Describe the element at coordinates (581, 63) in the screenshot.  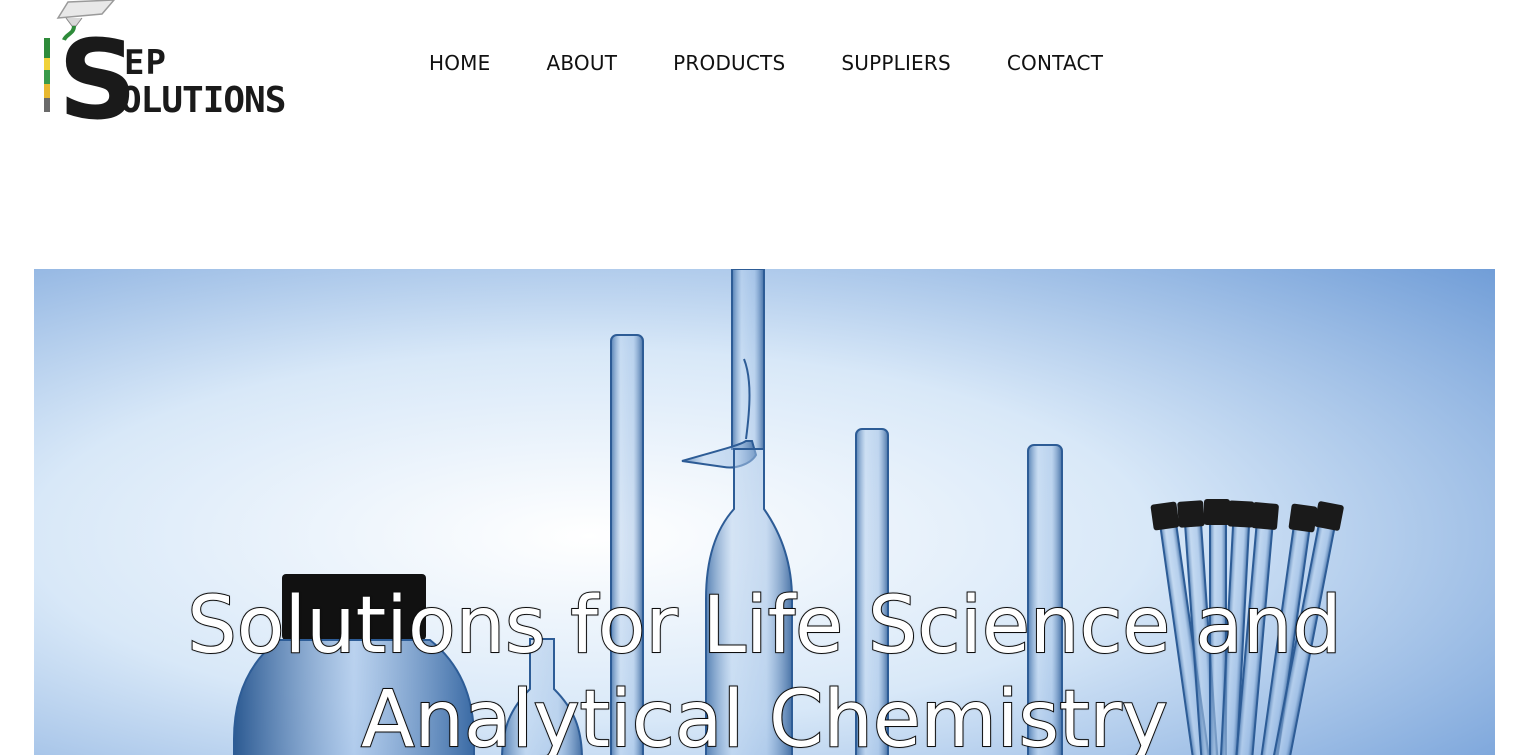
I see `nav-item-about: ABOUT` at that location.